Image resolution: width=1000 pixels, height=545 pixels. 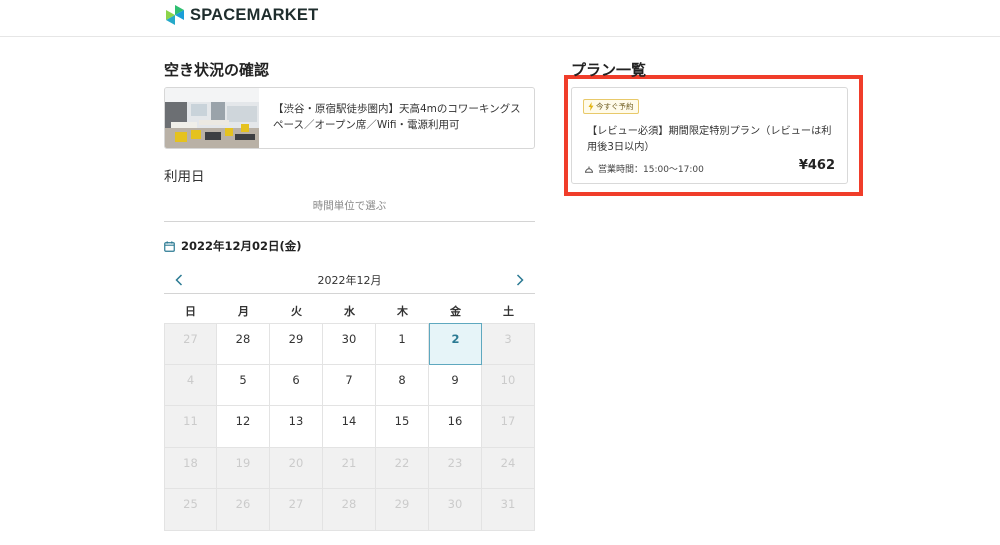 I want to click on weekday-fri: 金, so click(x=455, y=311).